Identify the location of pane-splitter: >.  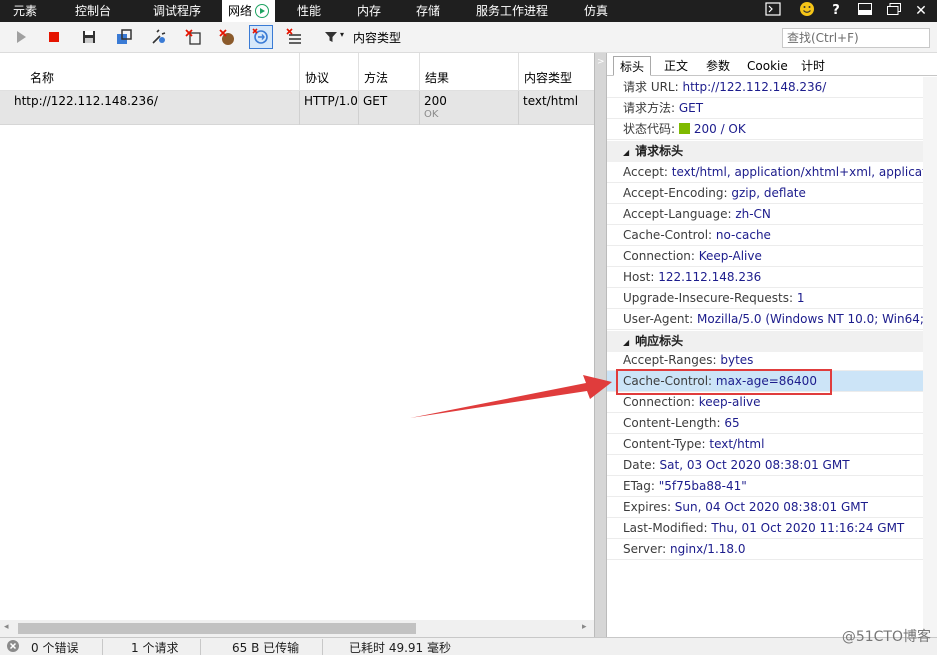
(600, 345).